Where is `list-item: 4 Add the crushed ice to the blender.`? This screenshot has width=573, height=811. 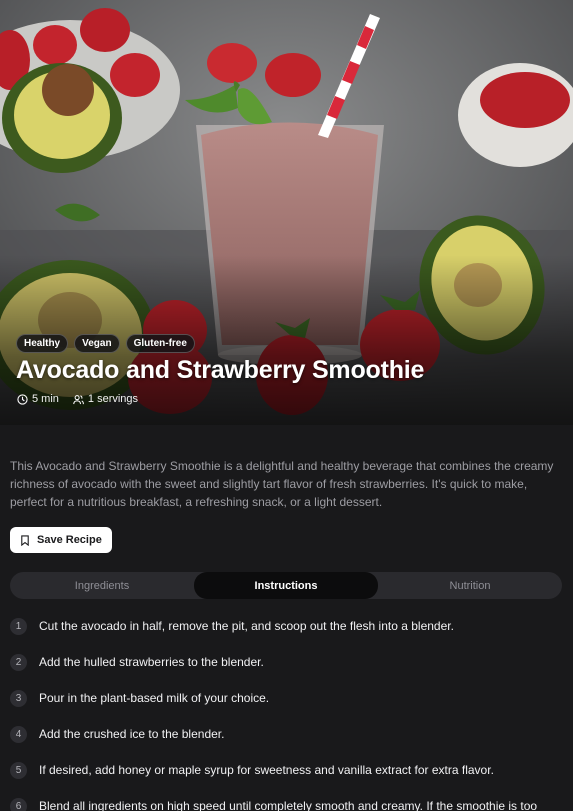 list-item: 4 Add the crushed ice to the blender. is located at coordinates (287, 743).